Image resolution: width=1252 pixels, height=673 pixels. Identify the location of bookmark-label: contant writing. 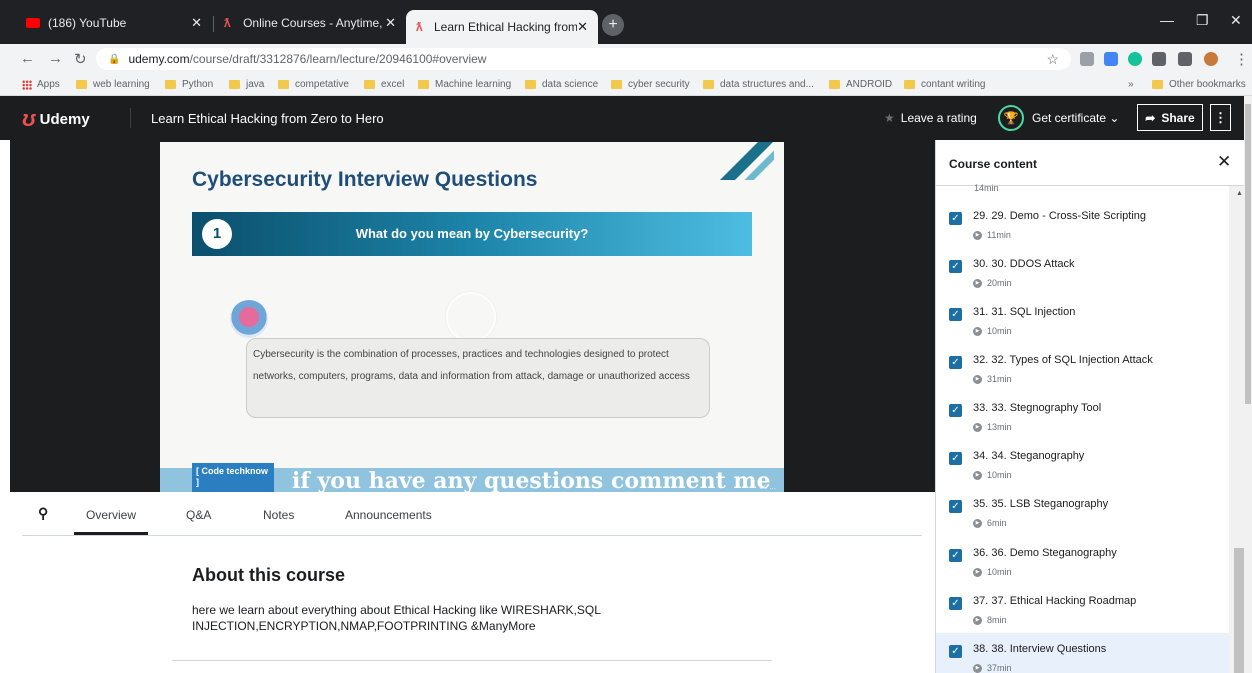
(953, 84).